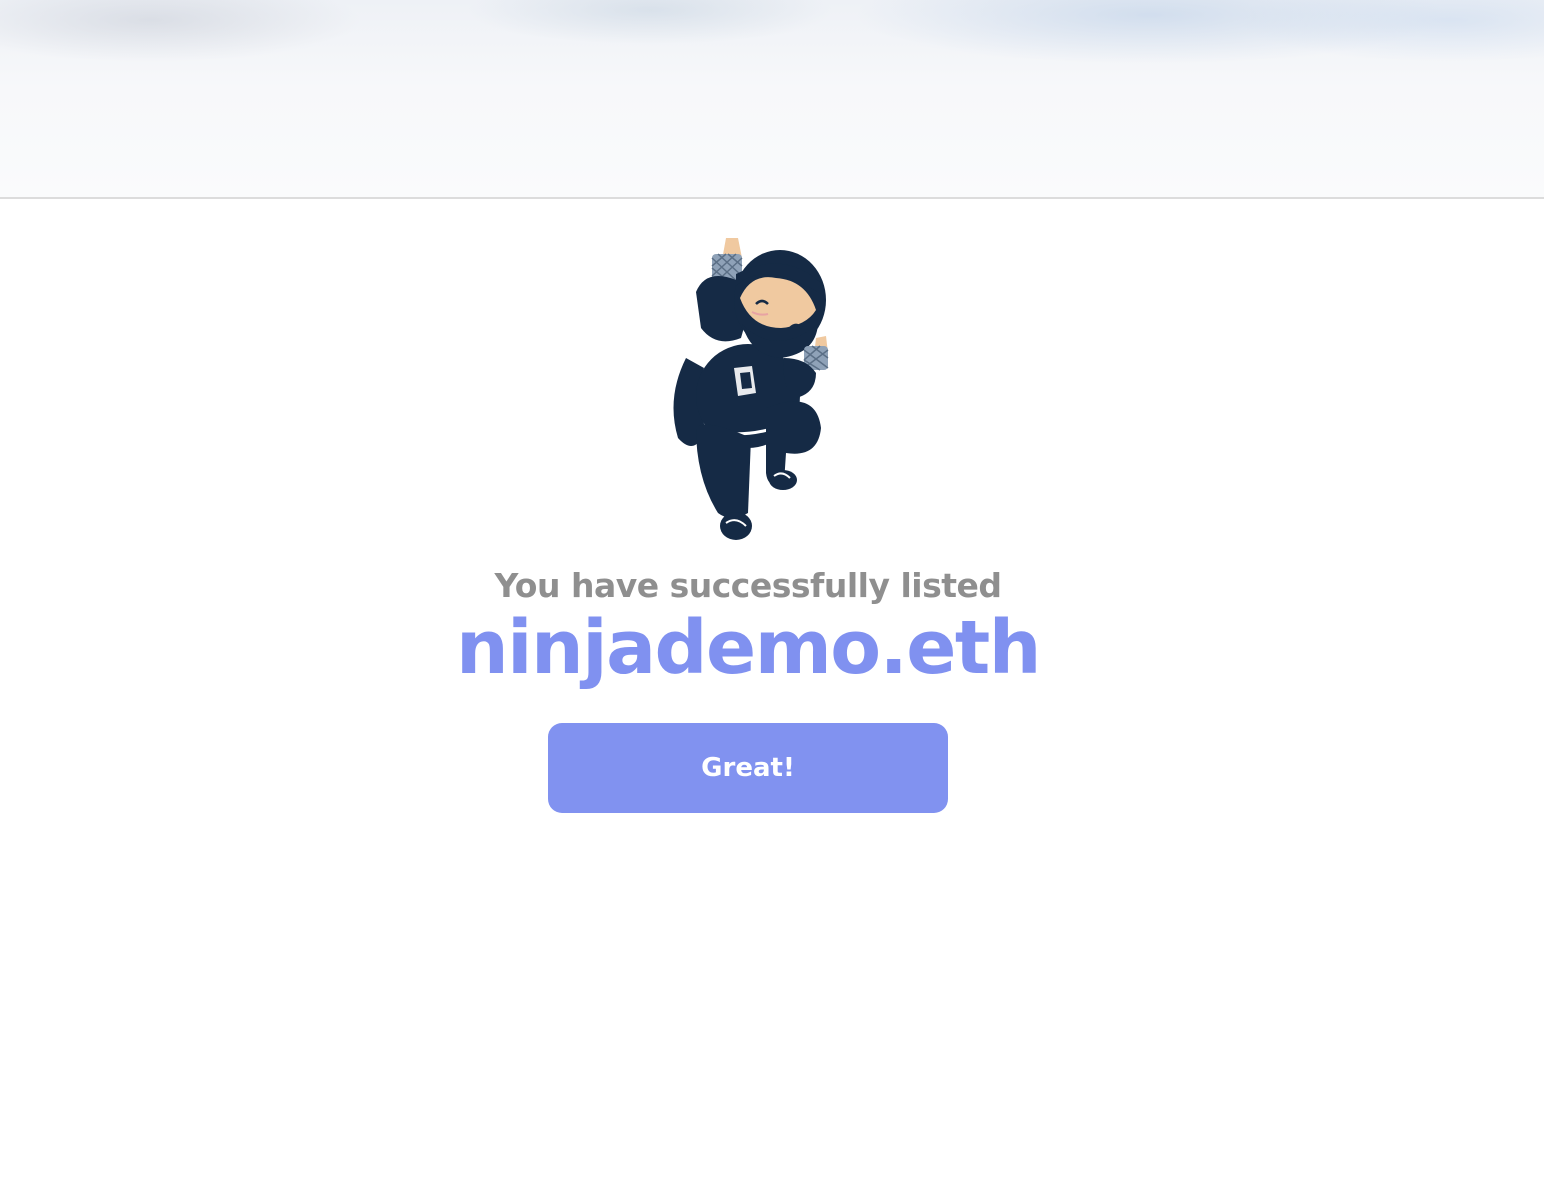  Describe the element at coordinates (748, 768) in the screenshot. I see `great-button: Great!` at that location.